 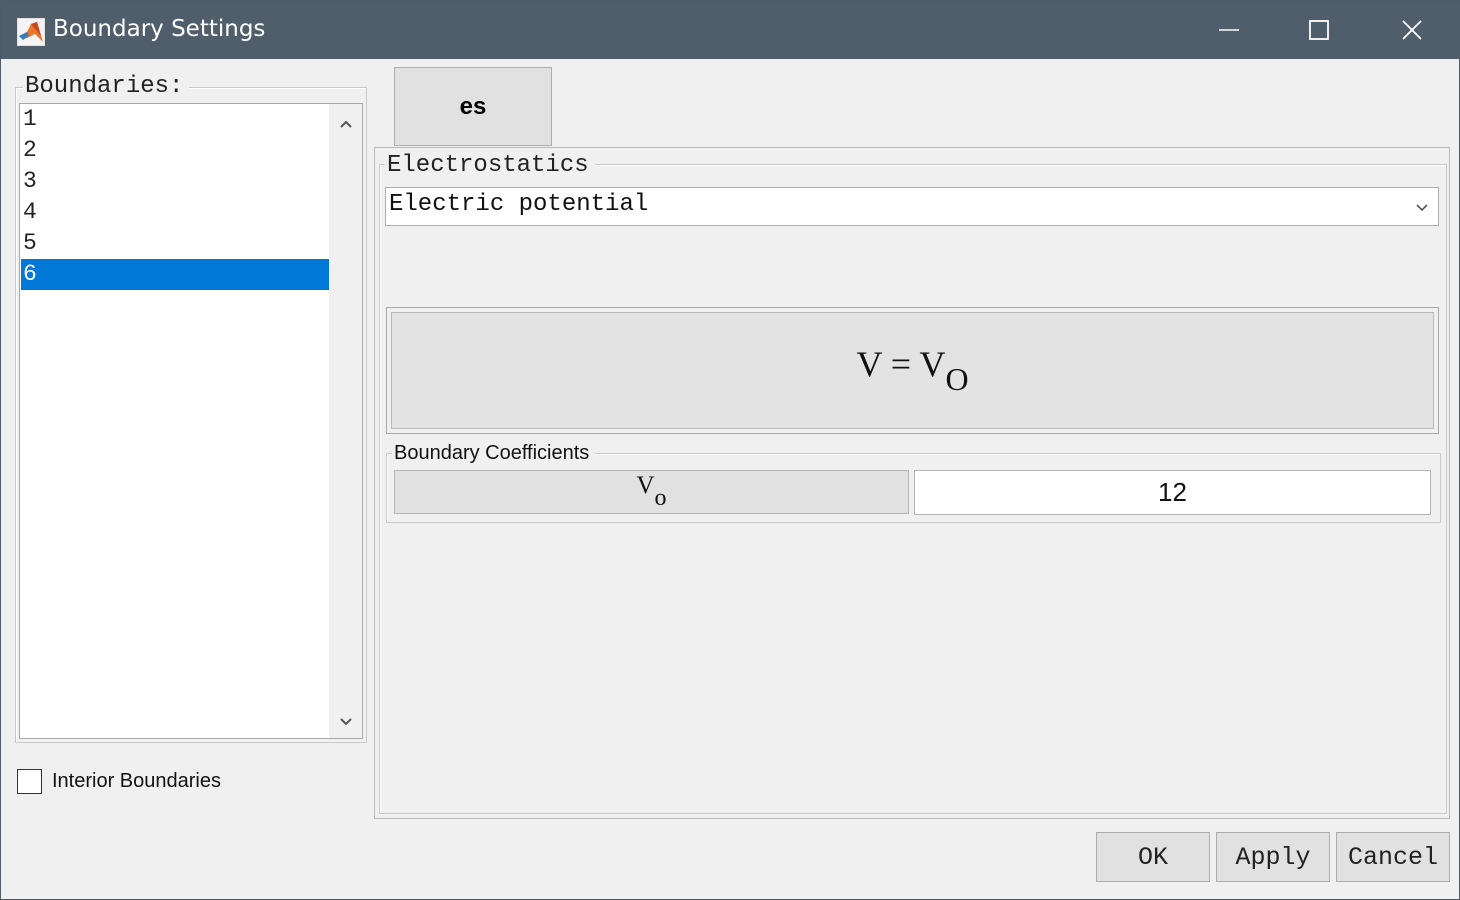 What do you see at coordinates (730, 30) in the screenshot?
I see `title-bar: Boundary Settings` at bounding box center [730, 30].